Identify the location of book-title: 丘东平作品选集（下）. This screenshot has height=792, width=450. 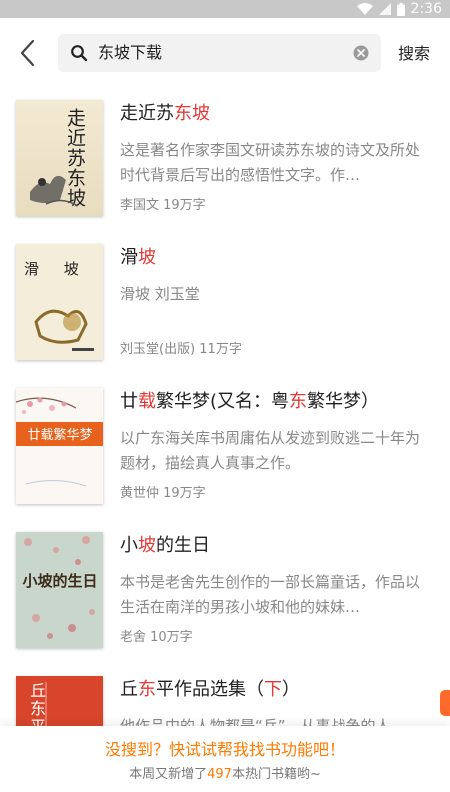
(210, 689).